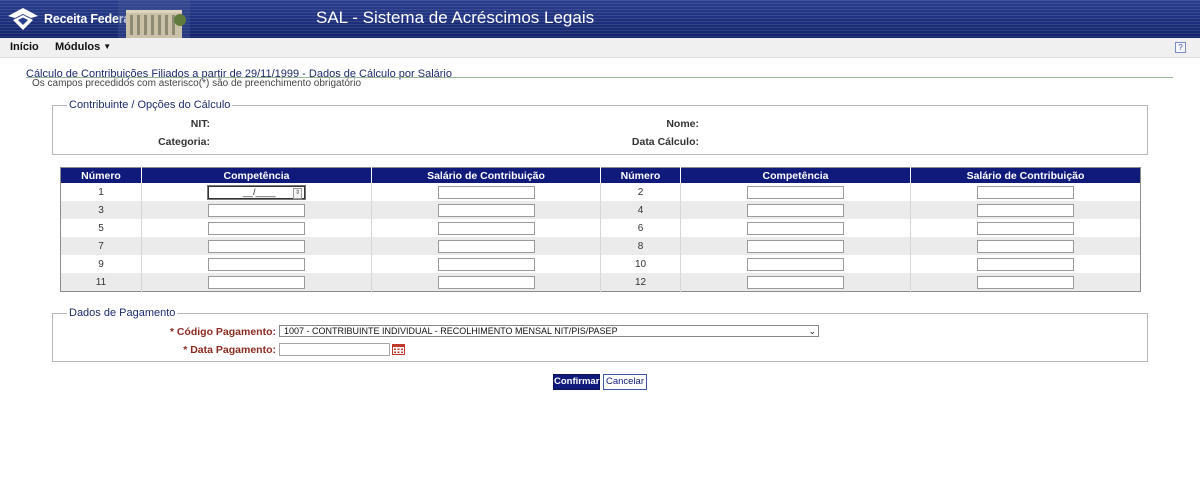  I want to click on table-row: 9 10, so click(600, 264).